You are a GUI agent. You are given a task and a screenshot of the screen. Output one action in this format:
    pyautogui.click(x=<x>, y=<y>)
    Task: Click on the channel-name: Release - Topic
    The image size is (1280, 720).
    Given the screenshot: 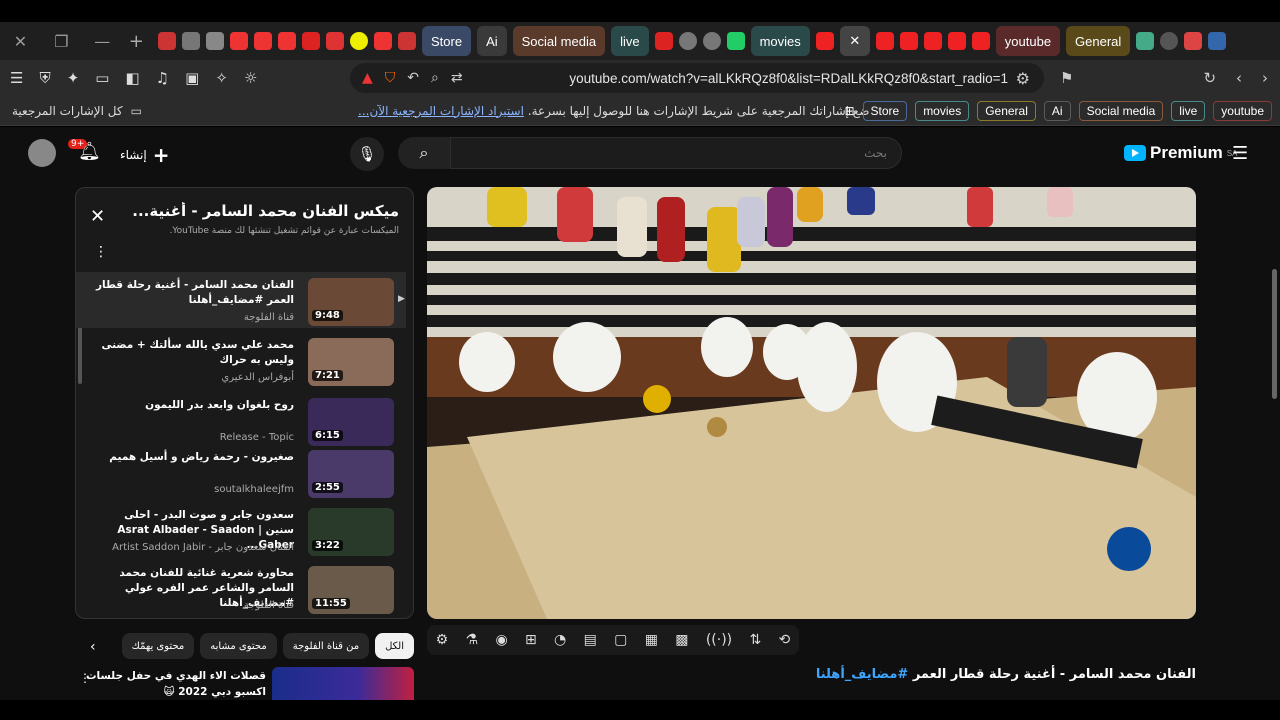 What is the action you would take?
    pyautogui.click(x=194, y=437)
    